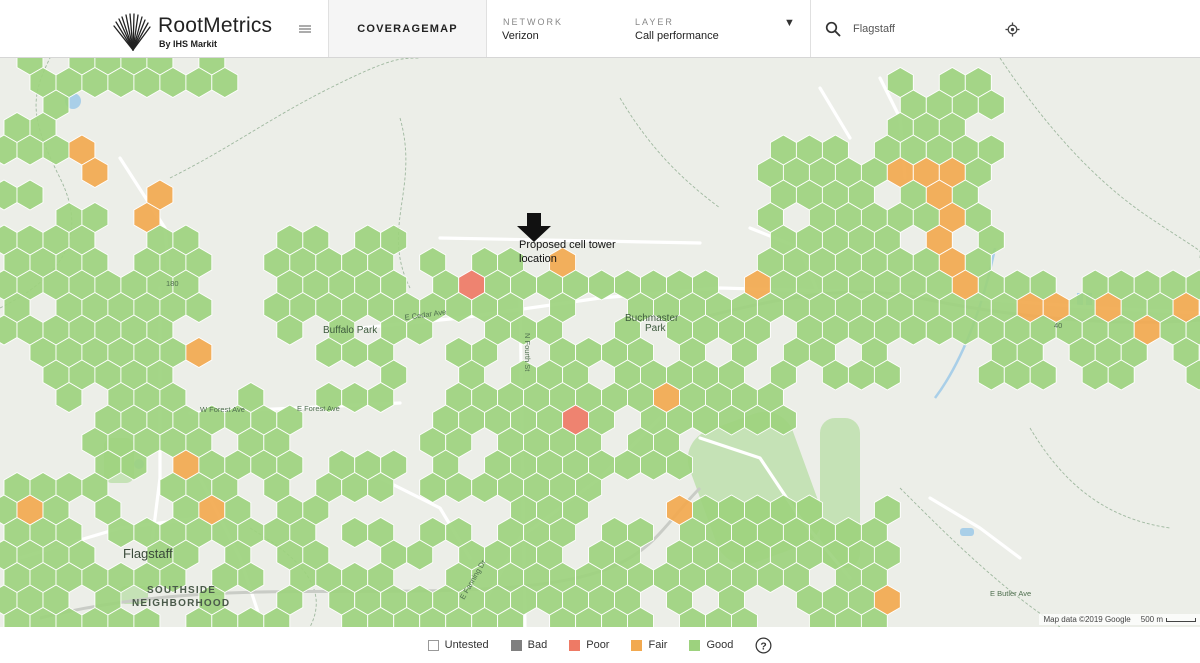 This screenshot has width=1200, height=663. I want to click on route-shield-40: 40, so click(1058, 325).